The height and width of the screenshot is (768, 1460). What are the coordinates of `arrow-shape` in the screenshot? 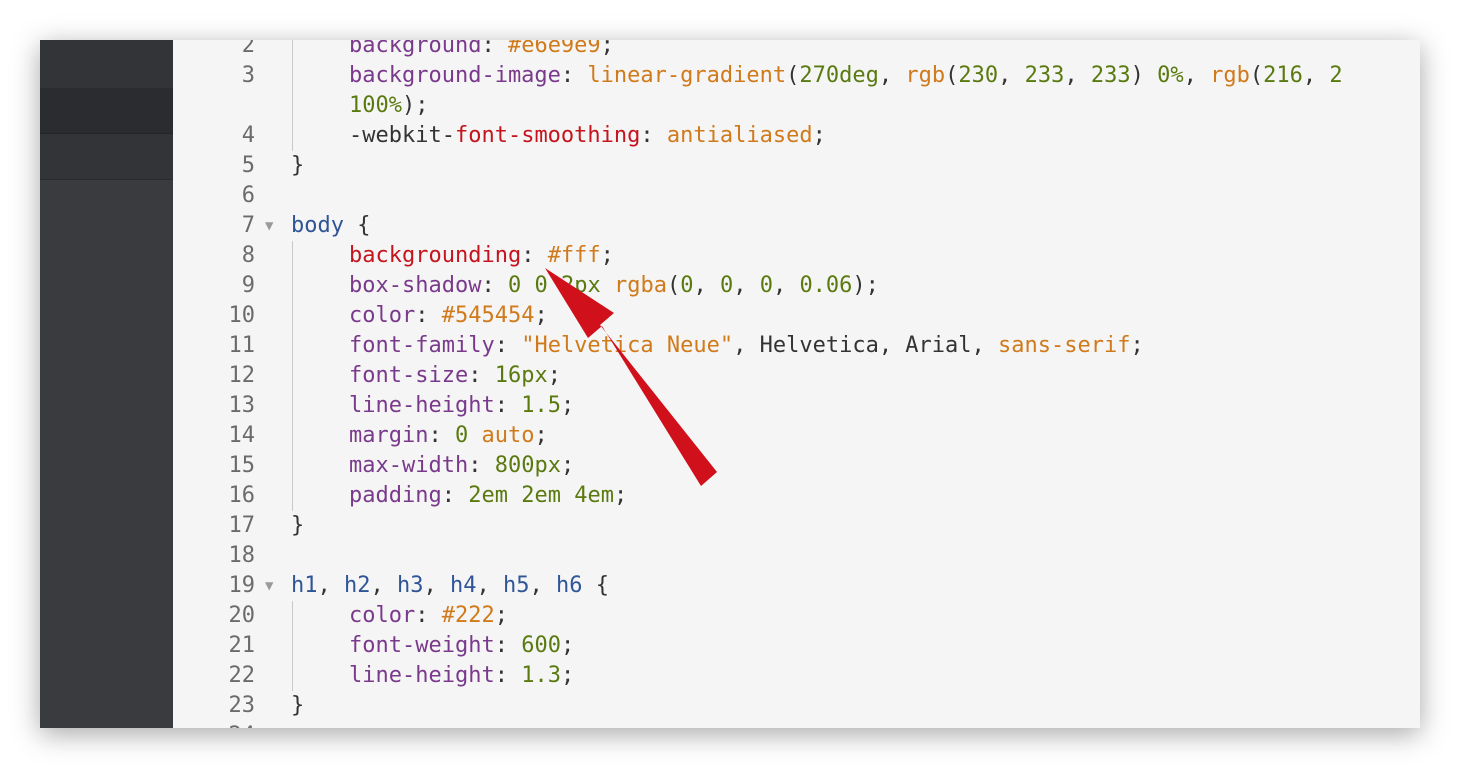 It's located at (631, 377).